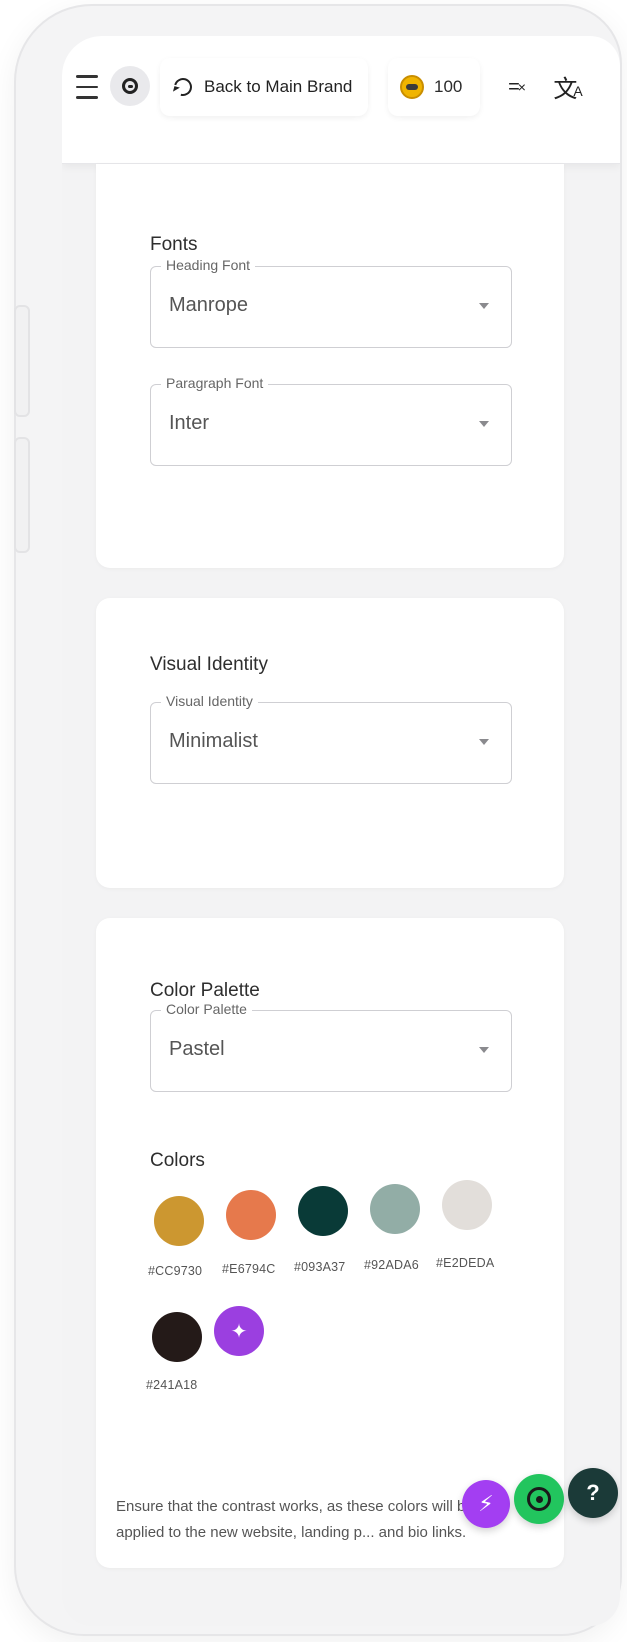 The width and height of the screenshot is (627, 1642). Describe the element at coordinates (183, 87) in the screenshot. I see `history-back-icon` at that location.